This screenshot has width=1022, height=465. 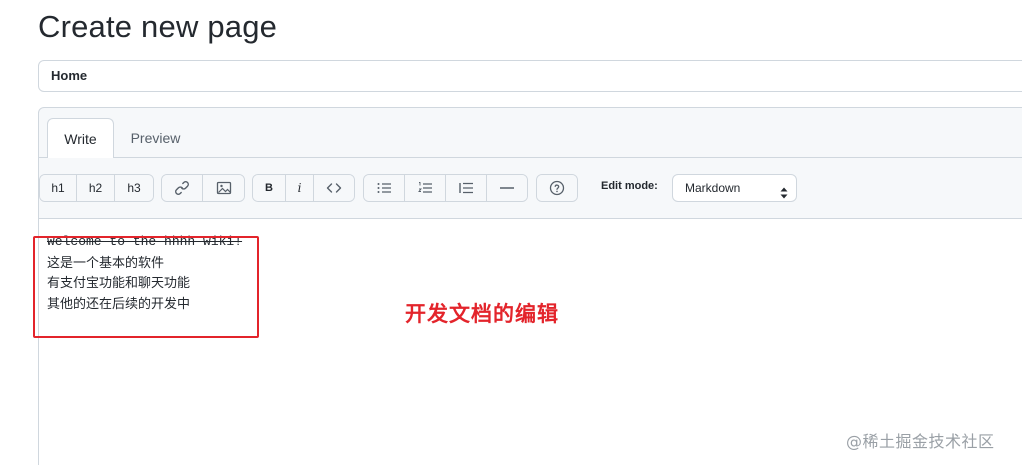 I want to click on tab-preview: Preview, so click(x=155, y=138).